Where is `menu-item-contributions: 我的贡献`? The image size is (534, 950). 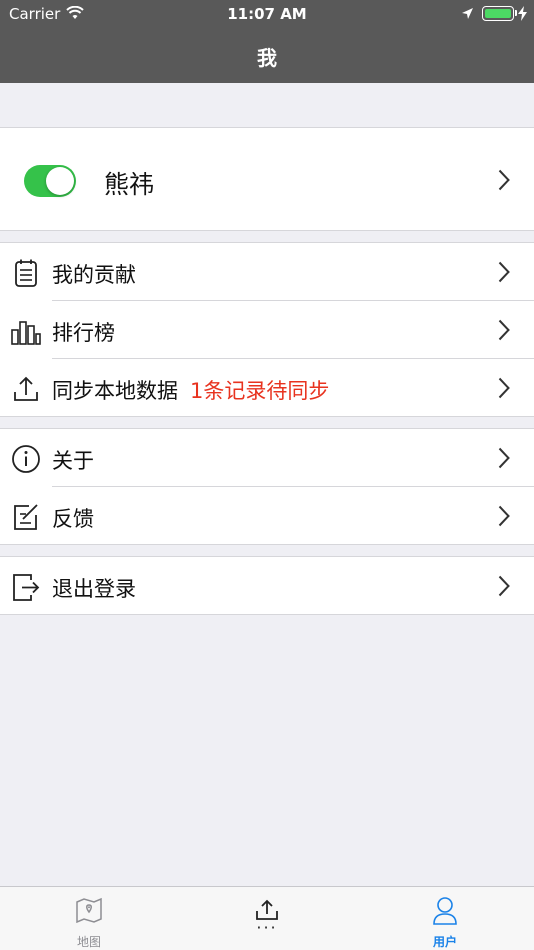 menu-item-contributions: 我的贡献 is located at coordinates (267, 272).